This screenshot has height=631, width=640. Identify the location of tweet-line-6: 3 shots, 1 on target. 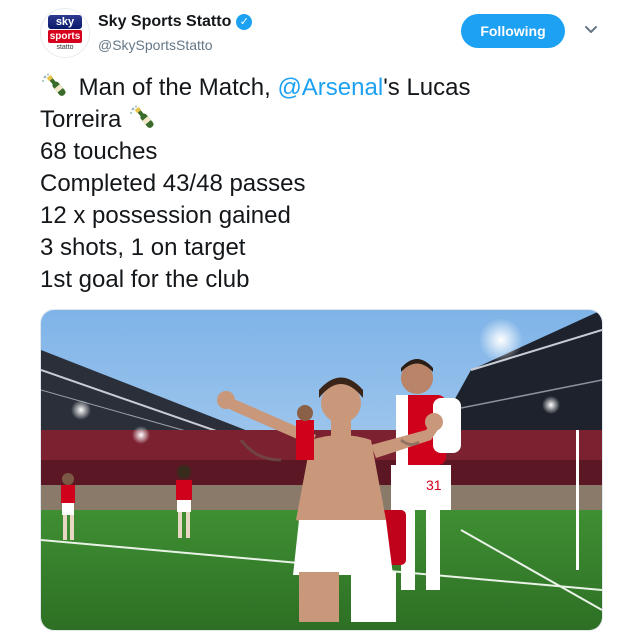
(143, 247).